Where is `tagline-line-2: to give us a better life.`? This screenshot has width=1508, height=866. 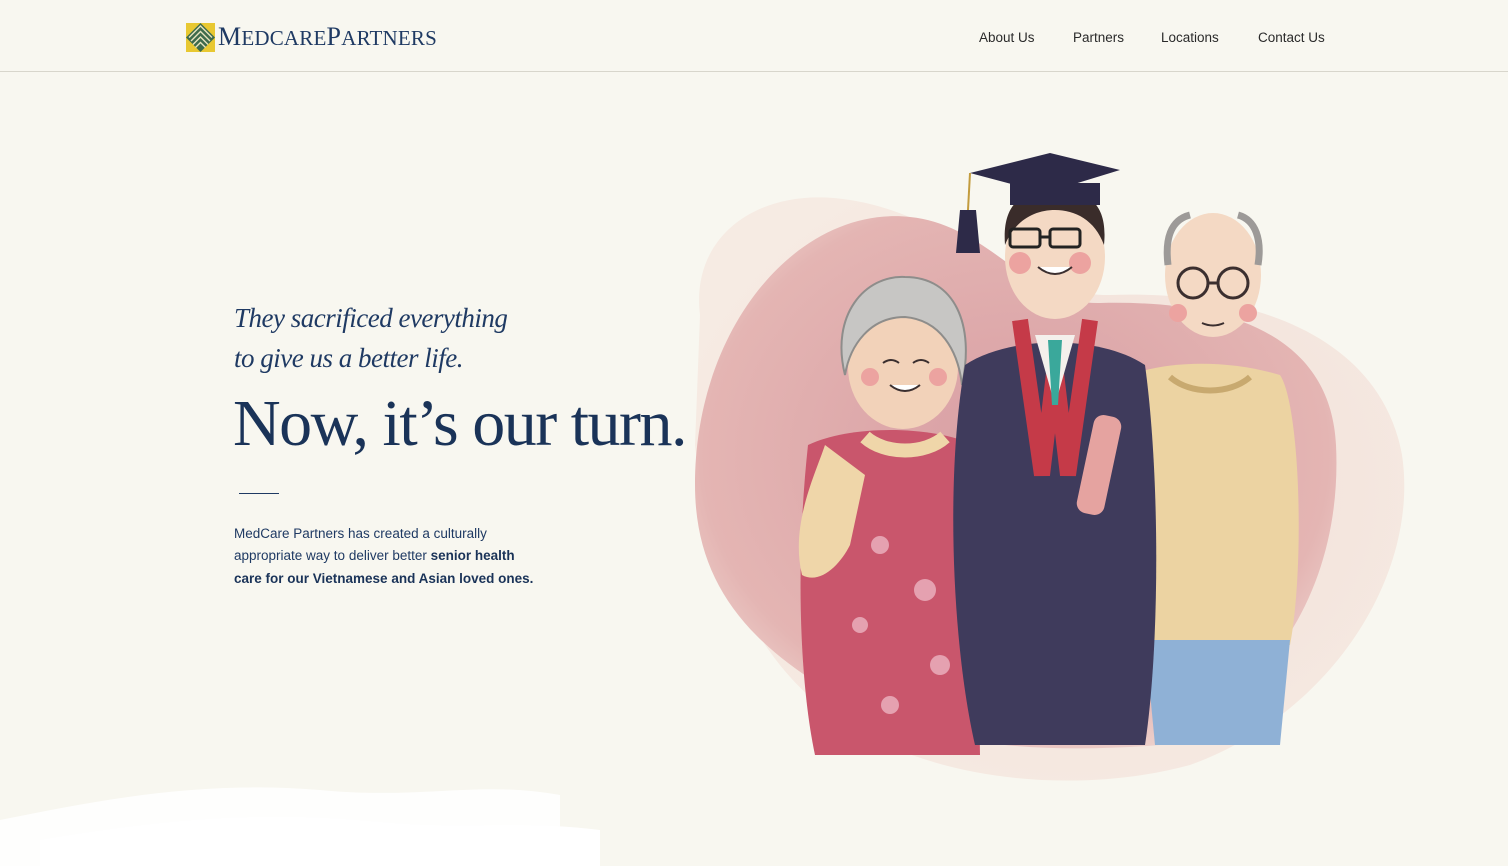 tagline-line-2: to give us a better life. is located at coordinates (348, 358).